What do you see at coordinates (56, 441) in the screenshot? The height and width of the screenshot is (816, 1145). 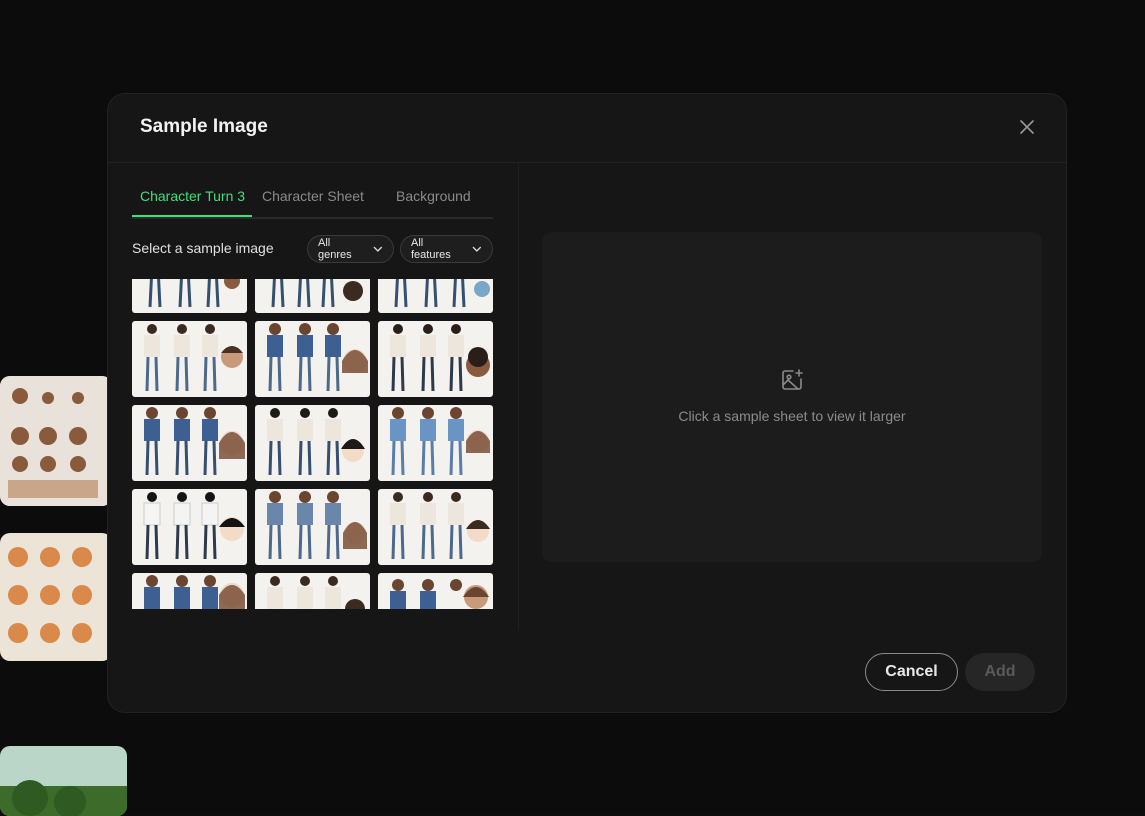 I see `background-card-character-sheet` at bounding box center [56, 441].